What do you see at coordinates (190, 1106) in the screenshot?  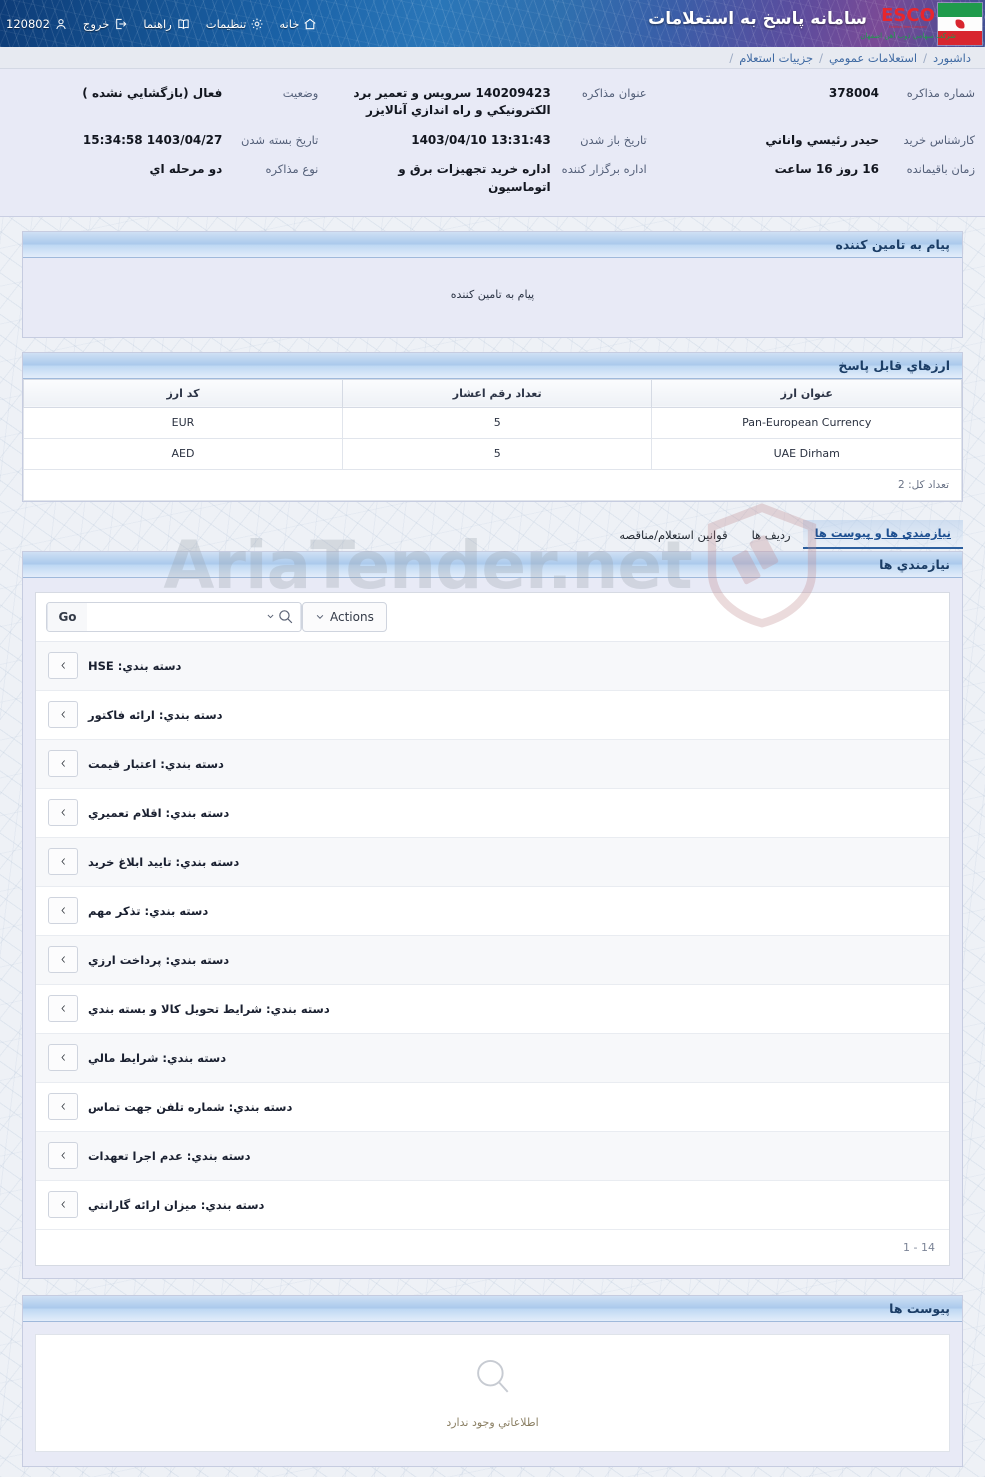 I see `list-item-label: دسته بندي: شماره تلفن جهت تماس` at bounding box center [190, 1106].